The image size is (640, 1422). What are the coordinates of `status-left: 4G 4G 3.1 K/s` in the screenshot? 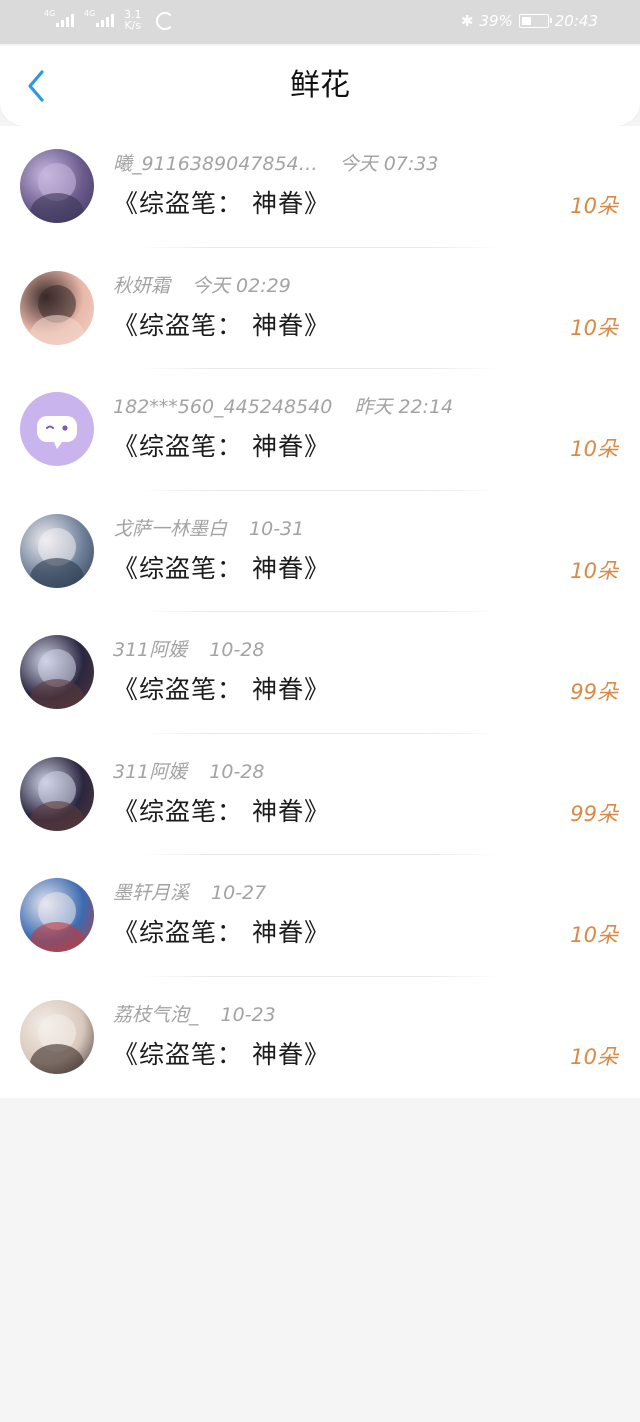 It's located at (109, 20).